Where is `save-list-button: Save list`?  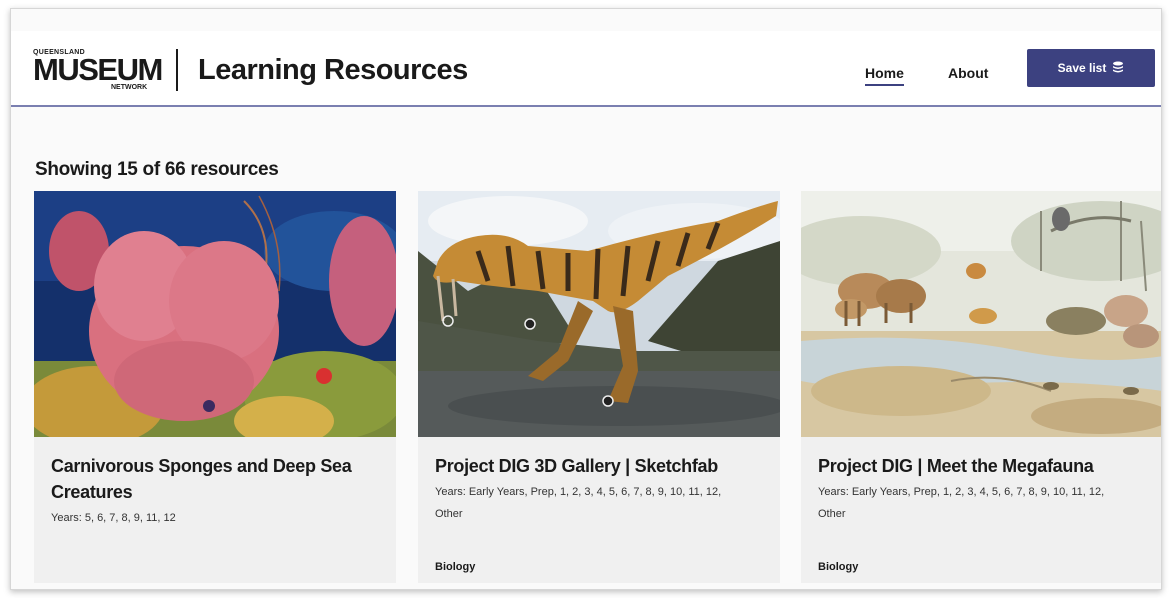
save-list-button: Save list is located at coordinates (1091, 68).